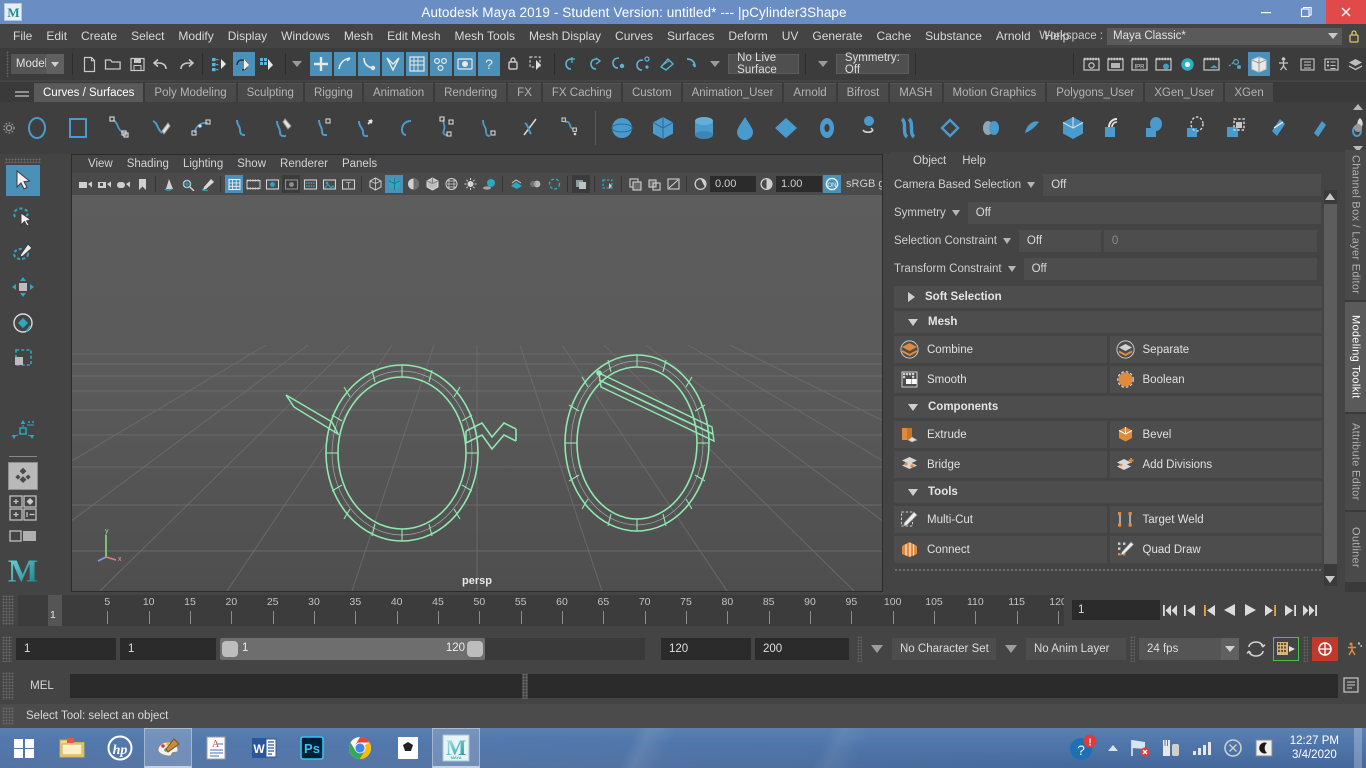  What do you see at coordinates (1330, 579) in the screenshot?
I see `scroll-down-arrow-icon` at bounding box center [1330, 579].